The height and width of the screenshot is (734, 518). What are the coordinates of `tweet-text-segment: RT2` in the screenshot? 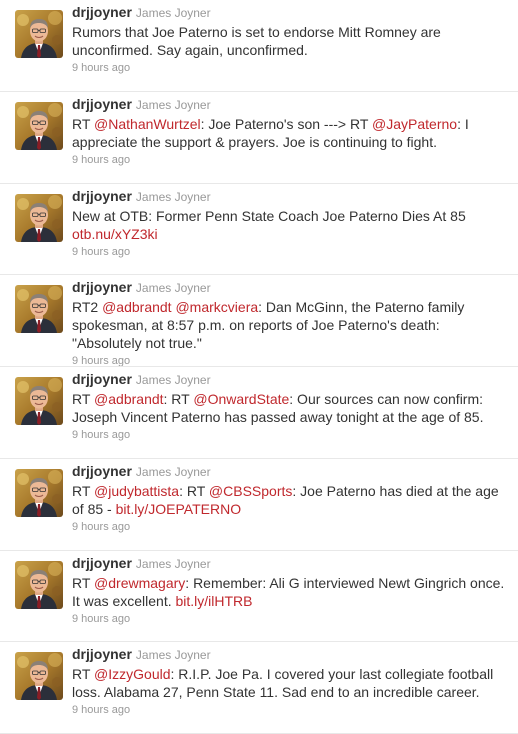 It's located at (87, 307).